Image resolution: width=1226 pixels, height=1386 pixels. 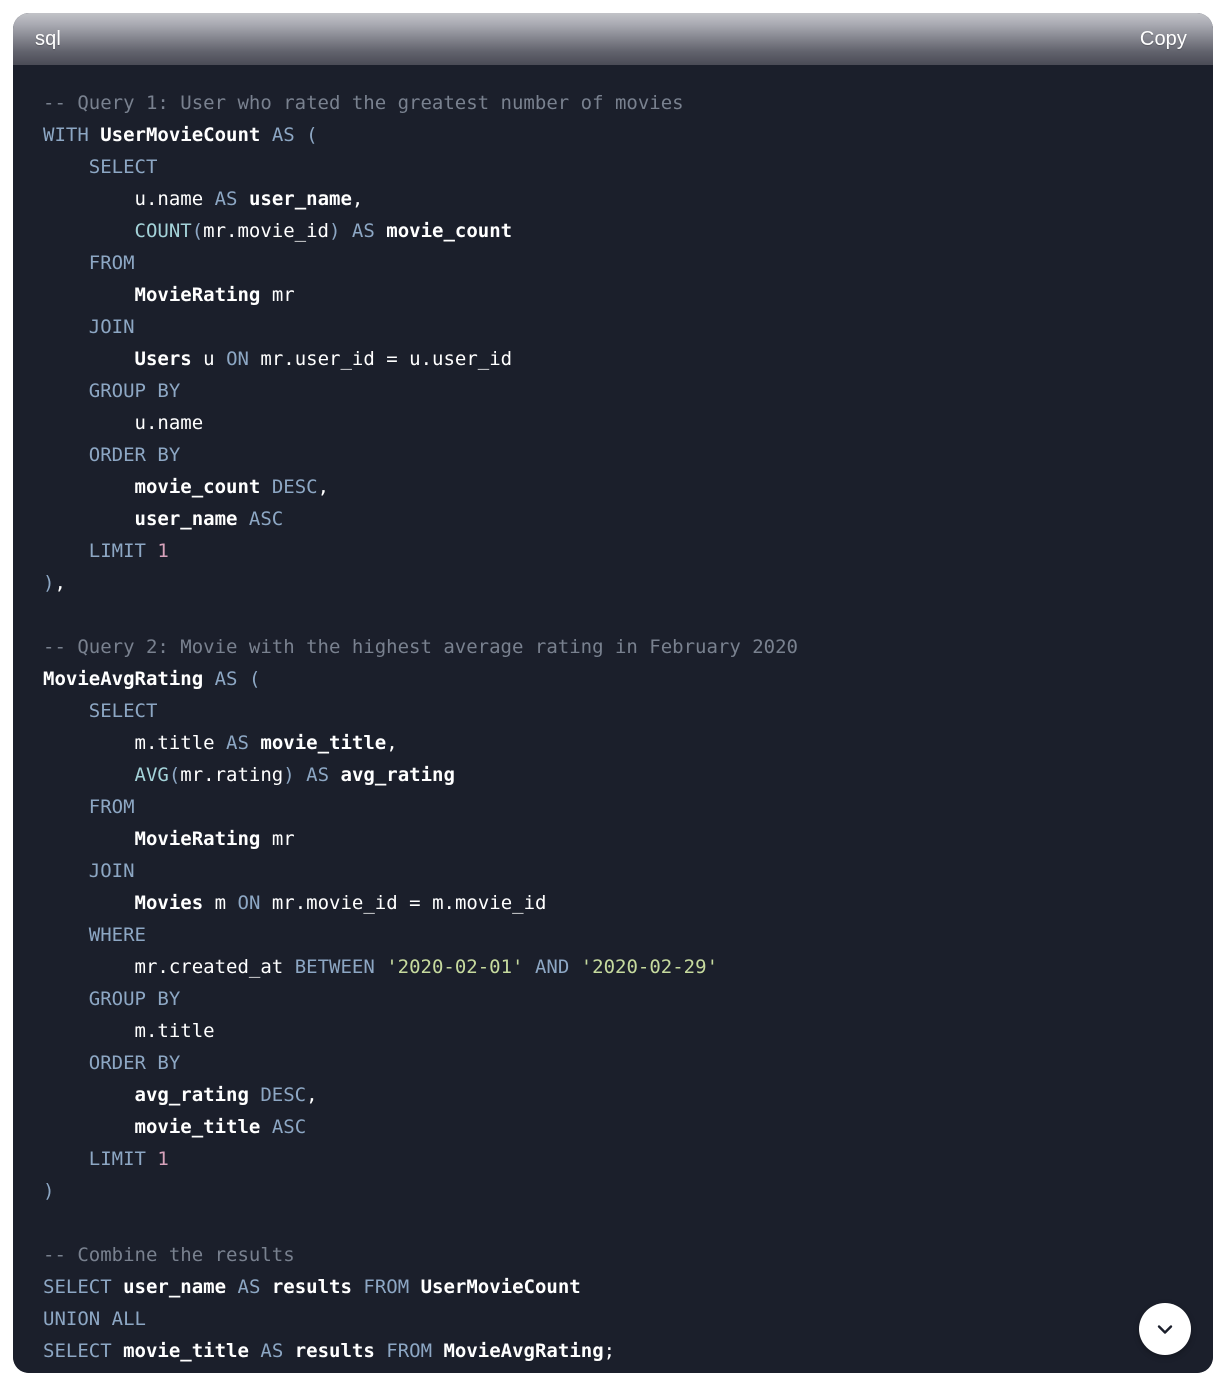 I want to click on copy-button: Copy, so click(x=1163, y=39).